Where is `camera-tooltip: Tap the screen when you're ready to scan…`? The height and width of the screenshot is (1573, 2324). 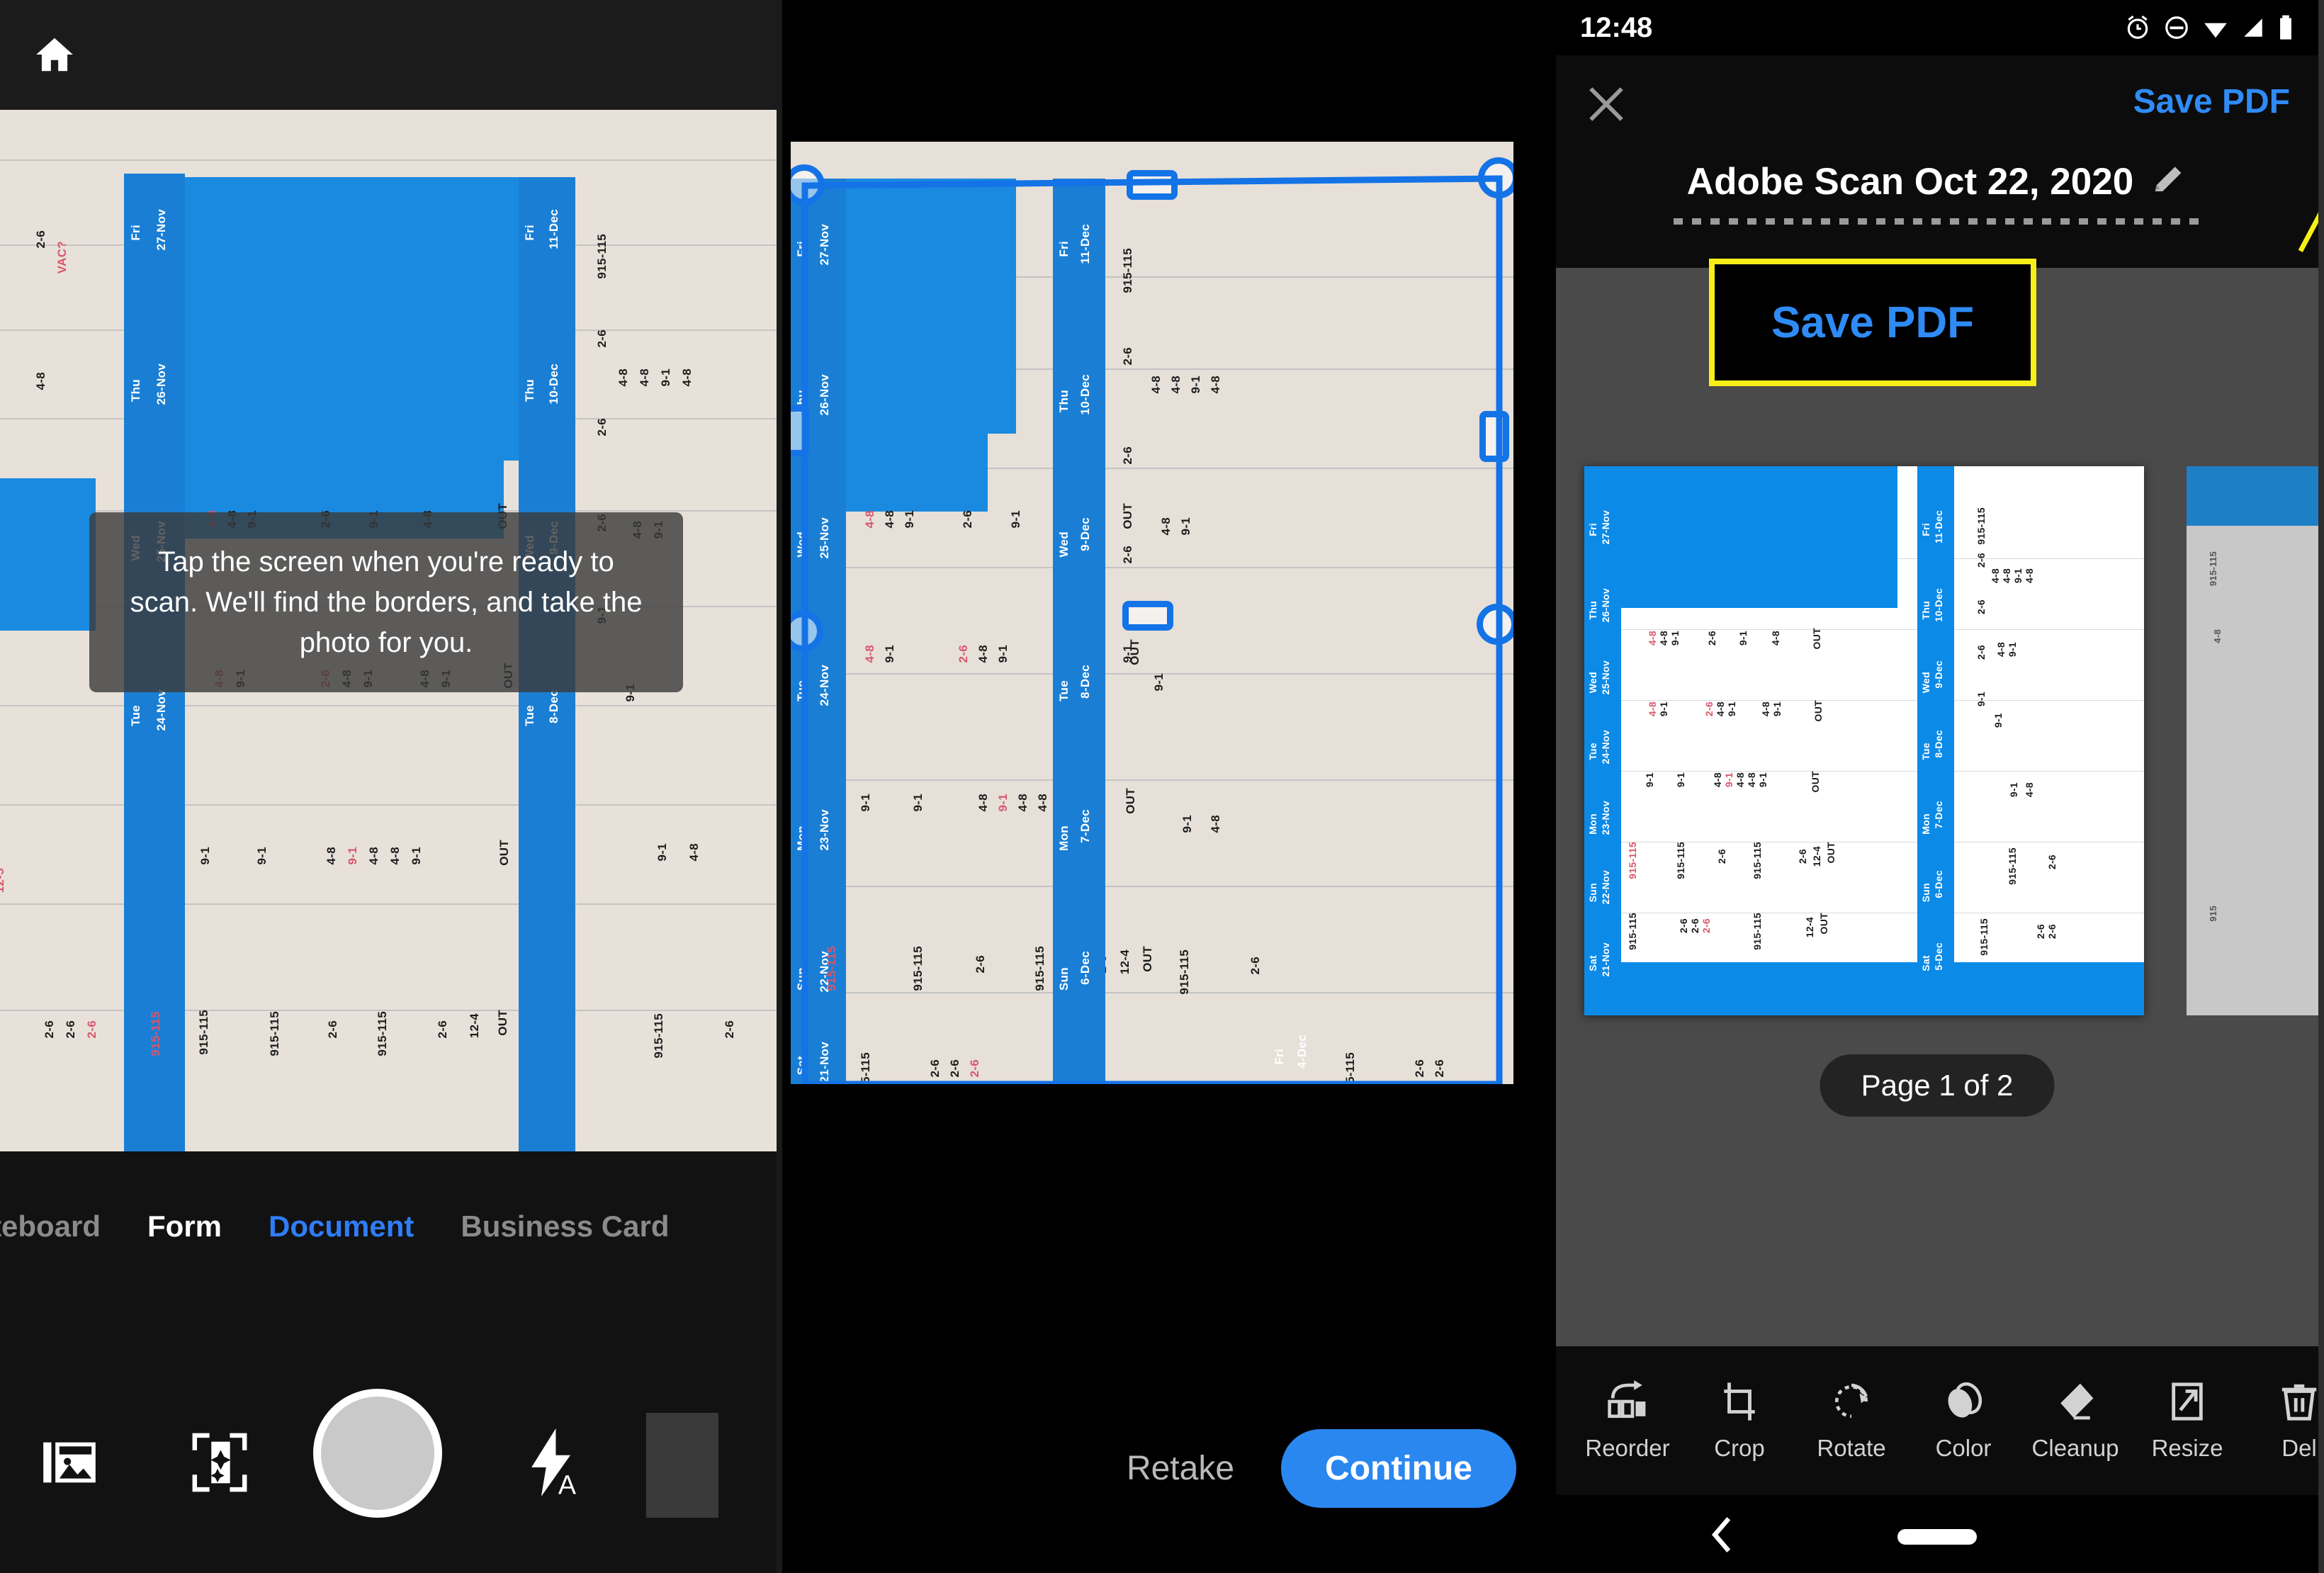 camera-tooltip: Tap the screen when you're ready to scan… is located at coordinates (386, 602).